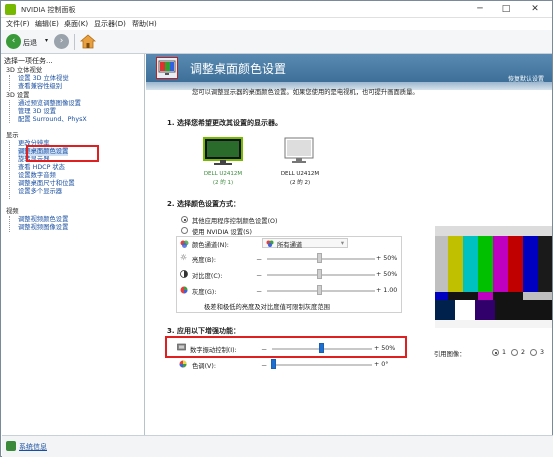 The width and height of the screenshot is (553, 457). I want to click on home-icon, so click(88, 41).